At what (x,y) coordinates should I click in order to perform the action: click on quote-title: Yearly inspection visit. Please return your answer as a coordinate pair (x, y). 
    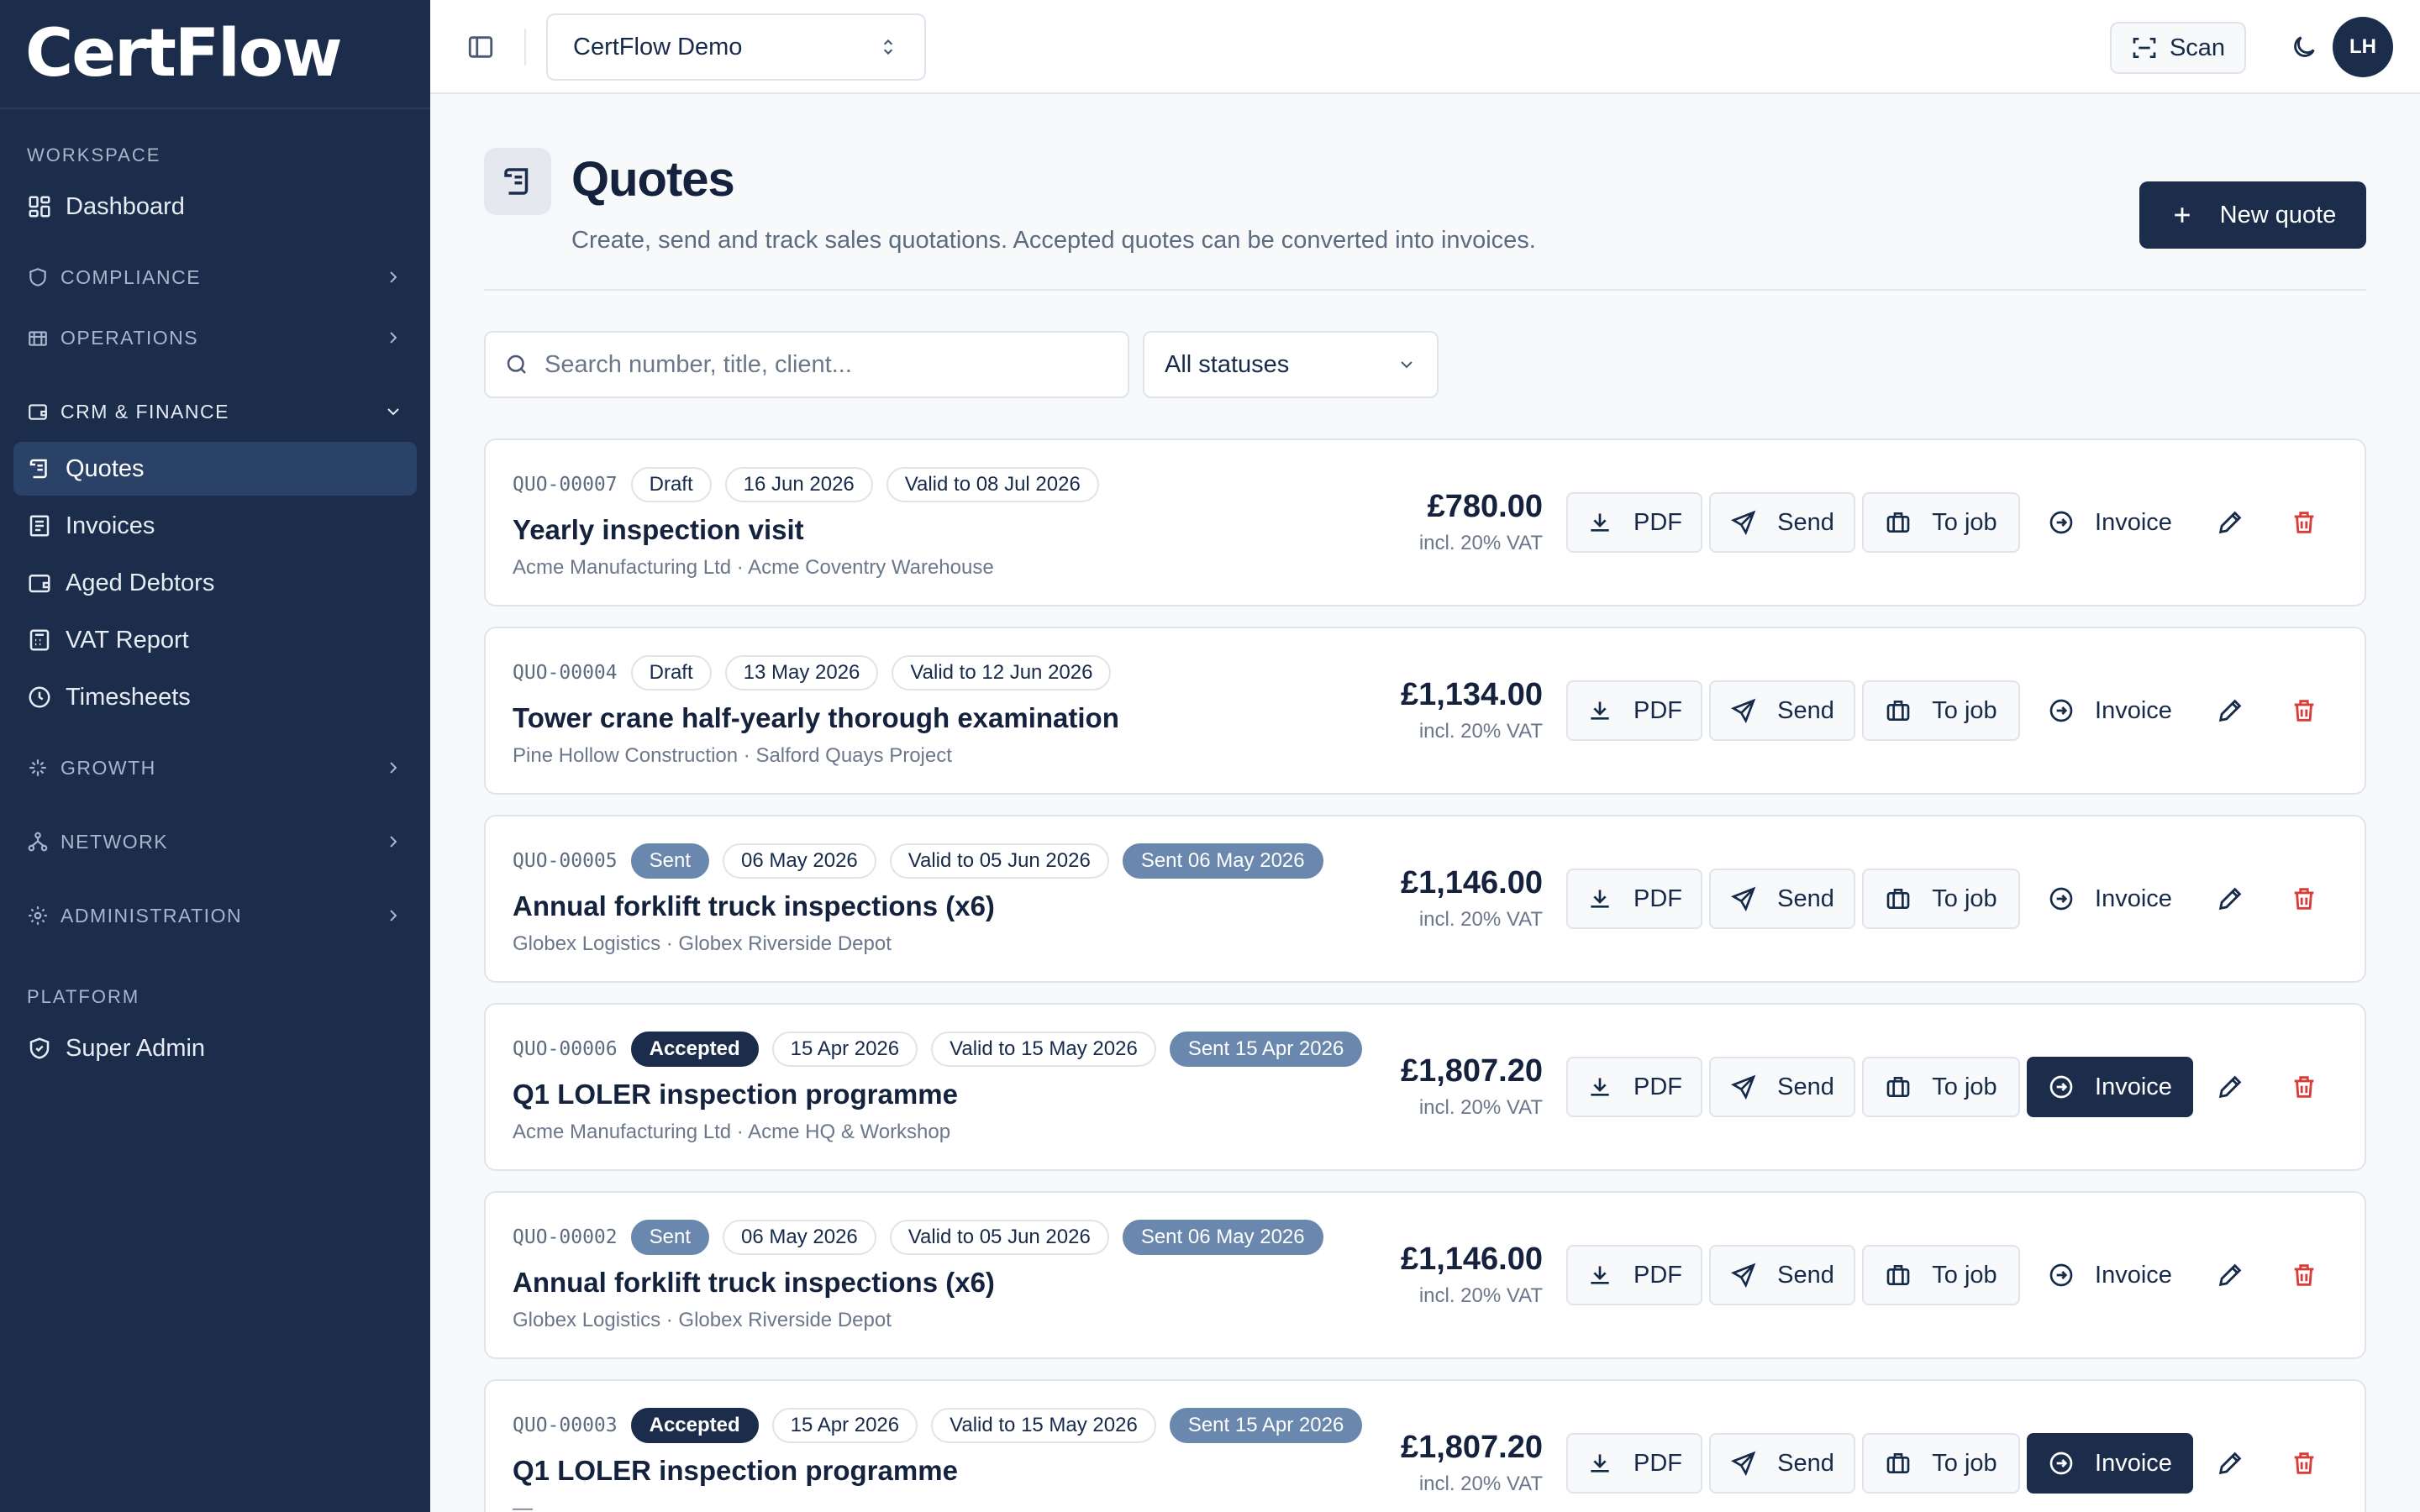
    Looking at the image, I should click on (658, 530).